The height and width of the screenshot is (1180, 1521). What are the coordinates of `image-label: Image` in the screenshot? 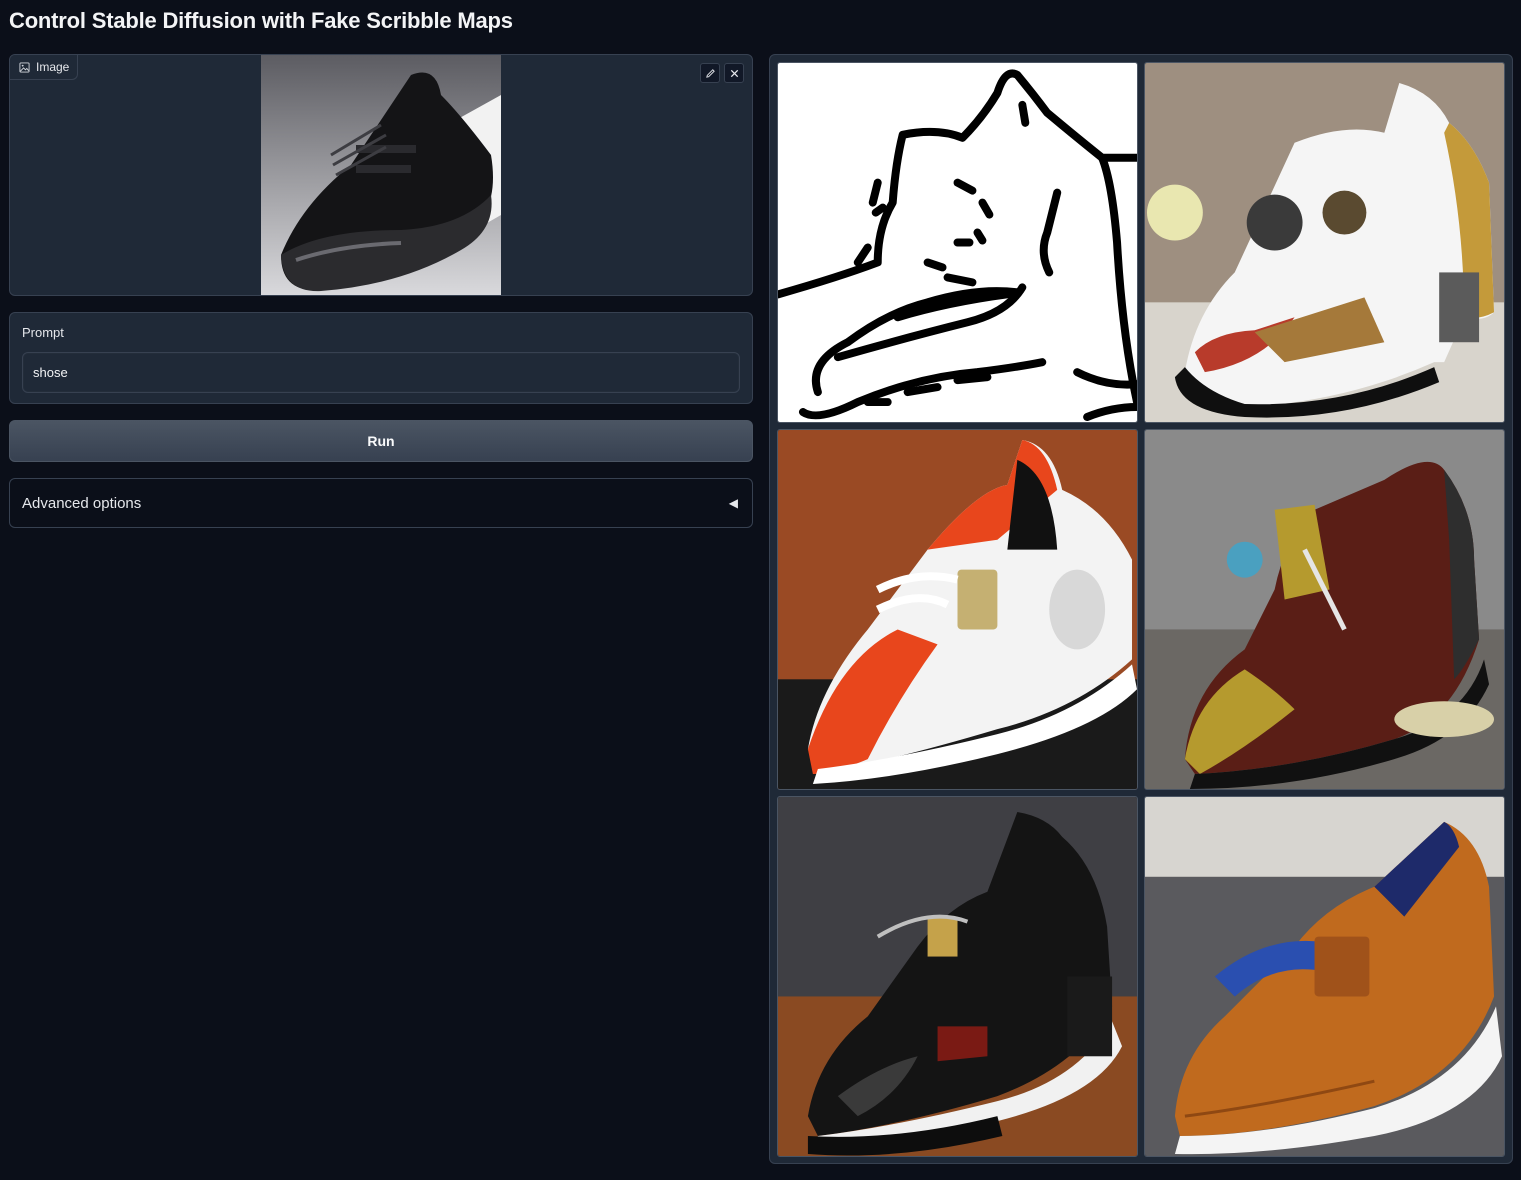 It's located at (44, 67).